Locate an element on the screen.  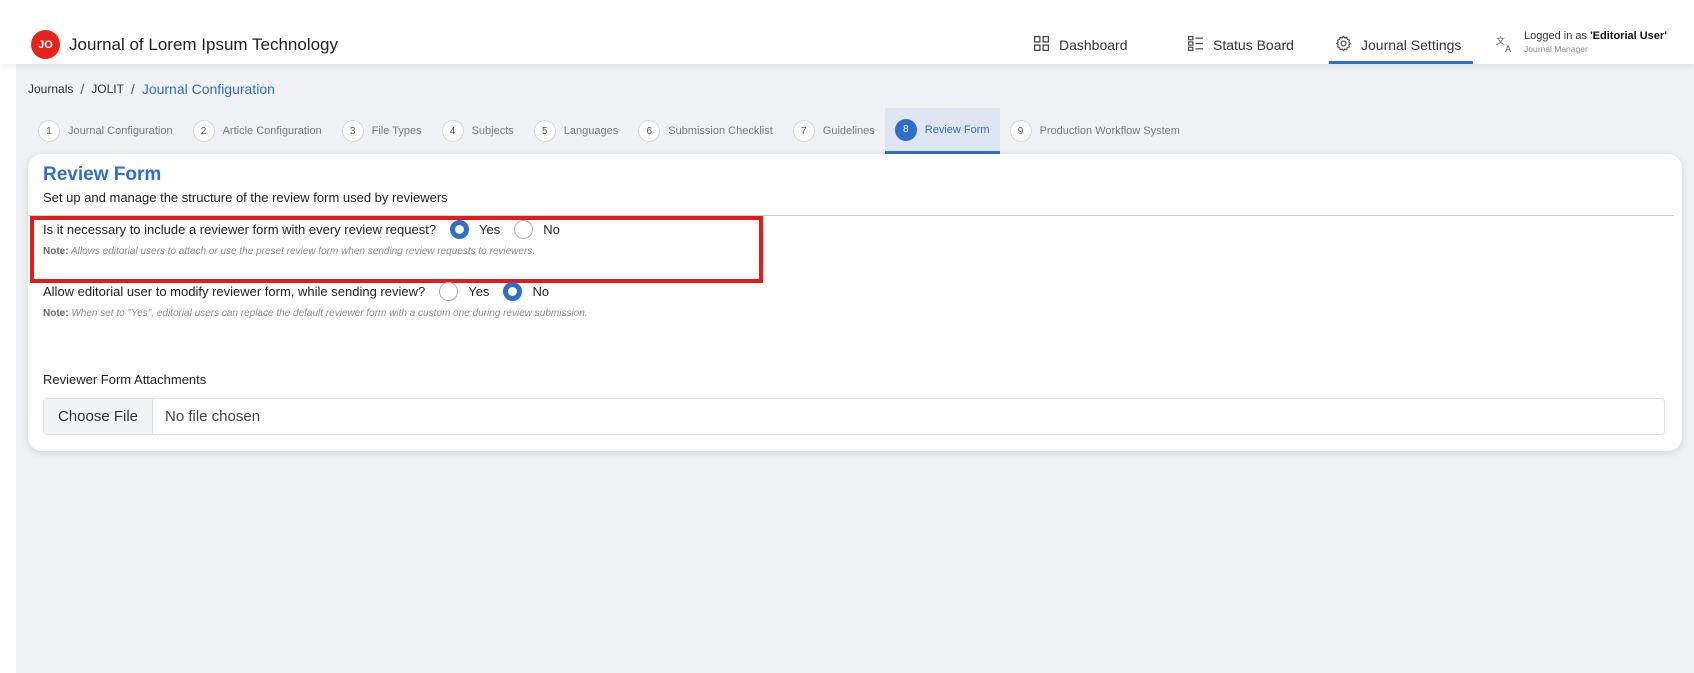
logged-in-text: Logged in as 'Editorial User' is located at coordinates (1595, 36).